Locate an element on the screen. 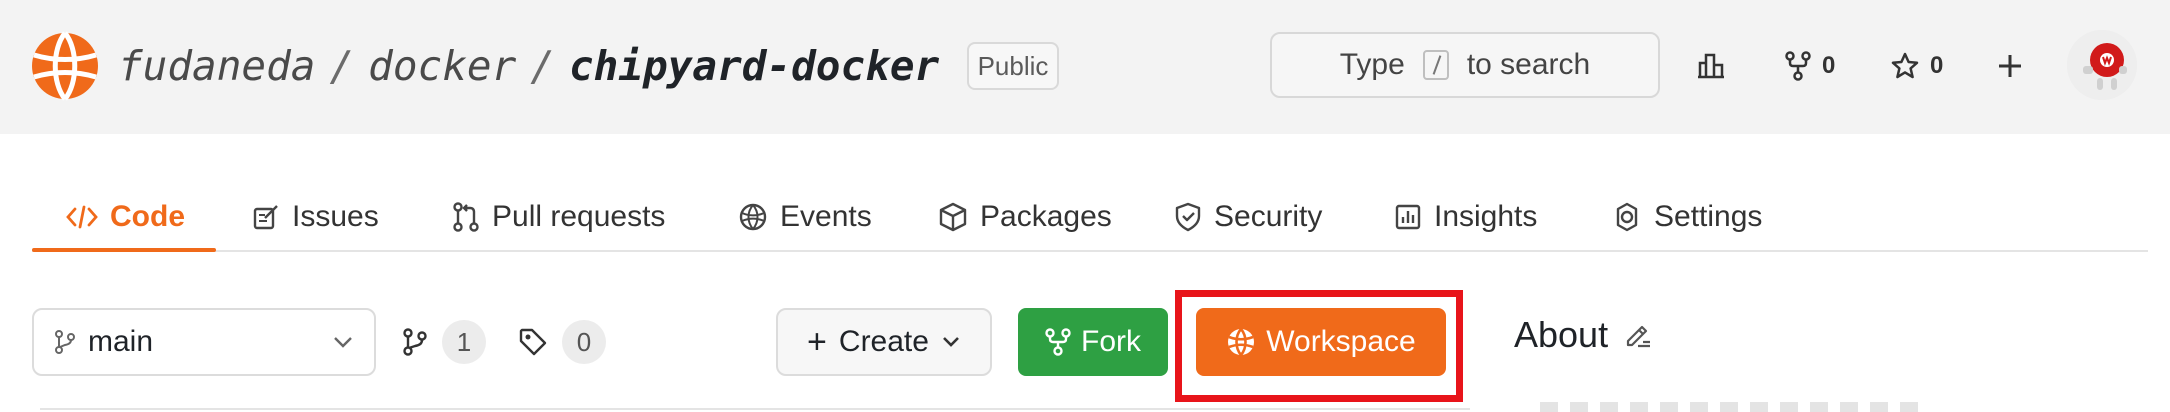 The width and height of the screenshot is (2170, 412). package-icon is located at coordinates (953, 217).